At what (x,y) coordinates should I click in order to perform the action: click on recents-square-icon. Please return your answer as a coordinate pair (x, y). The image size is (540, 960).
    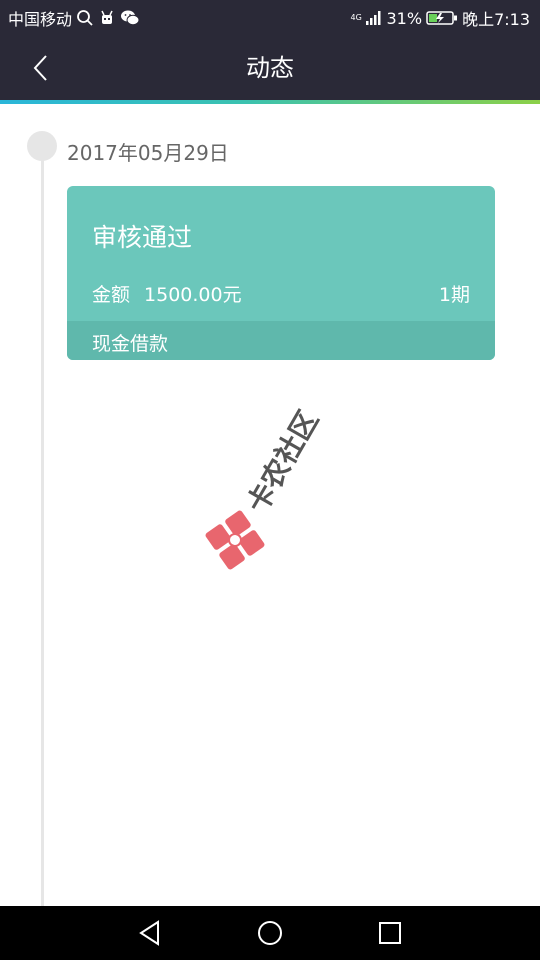
    Looking at the image, I should click on (390, 933).